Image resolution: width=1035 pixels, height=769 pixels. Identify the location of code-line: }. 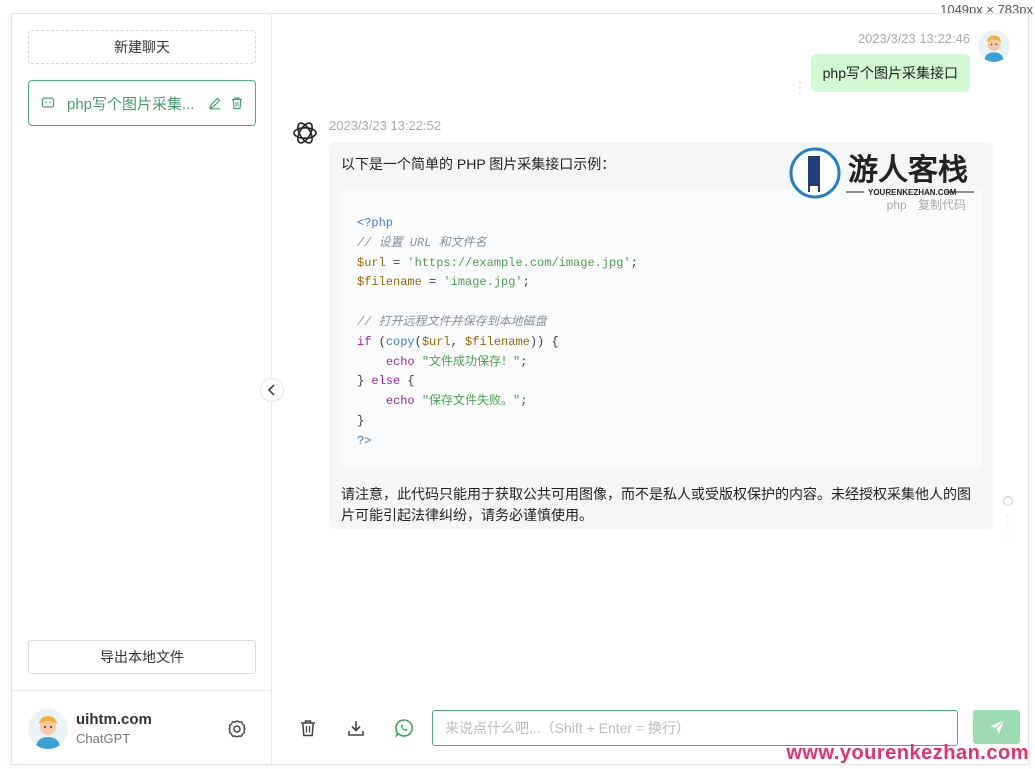
(361, 420).